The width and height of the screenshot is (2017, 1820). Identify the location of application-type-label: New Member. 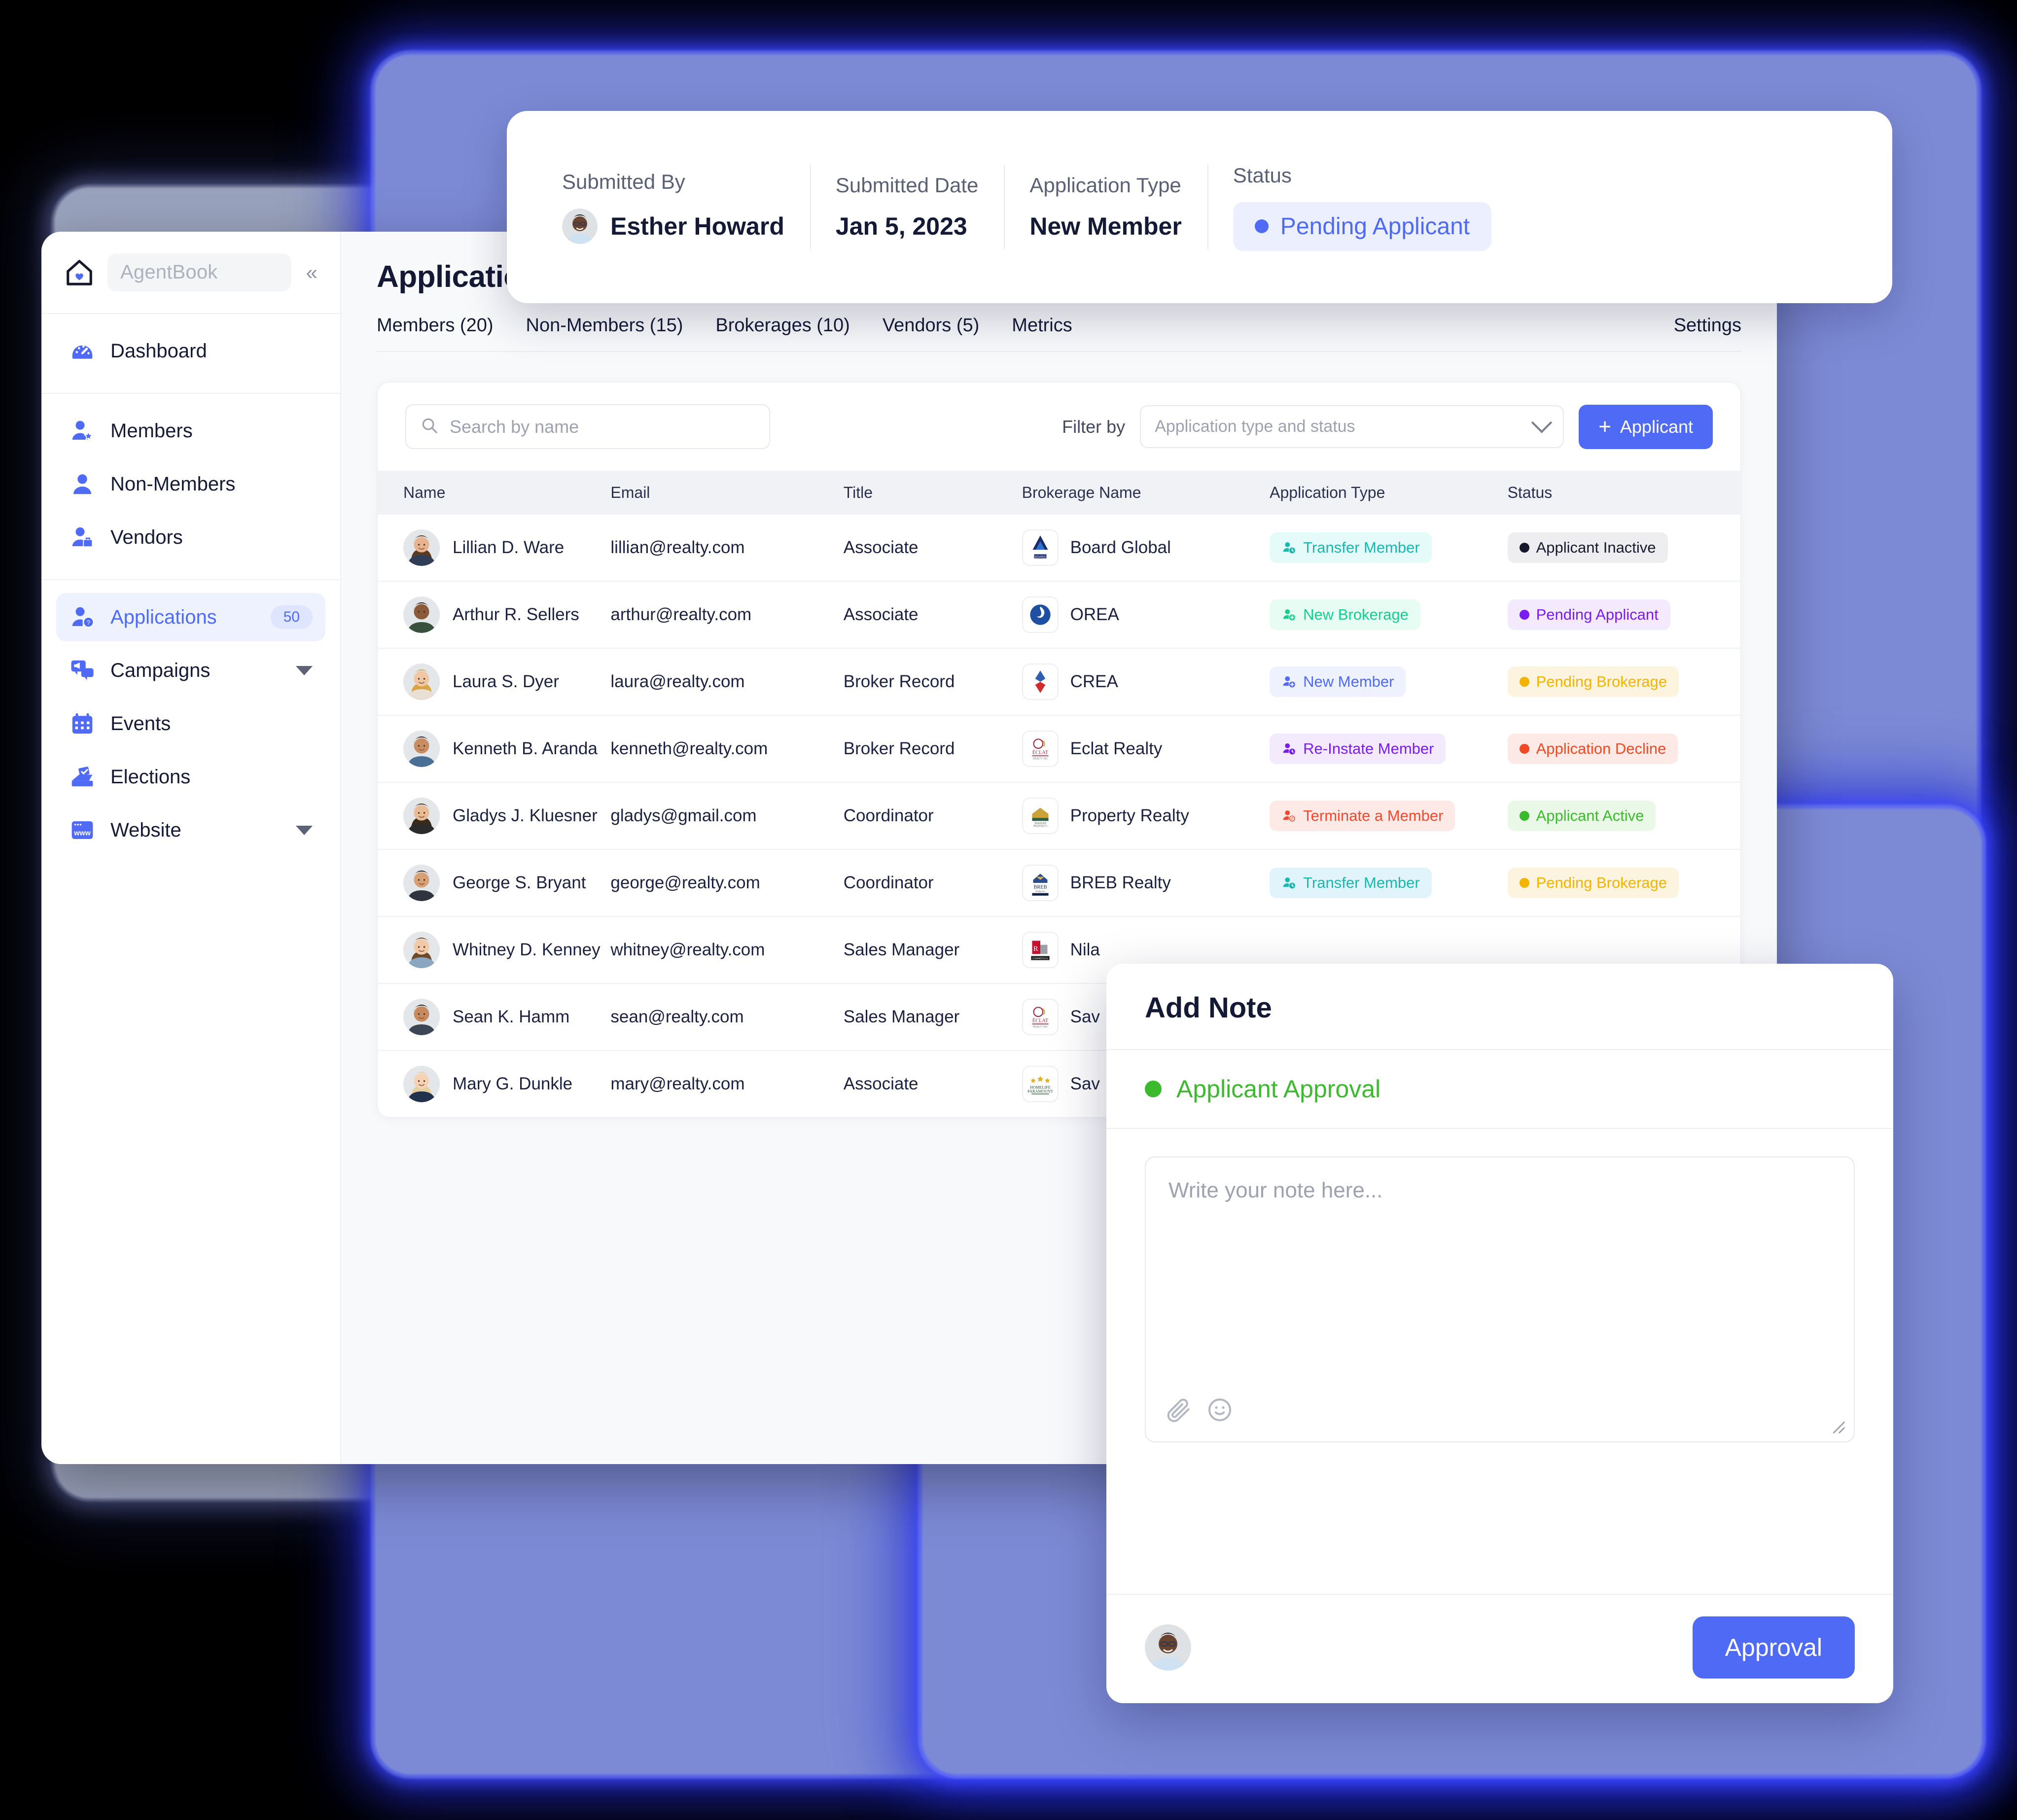
(1348, 681).